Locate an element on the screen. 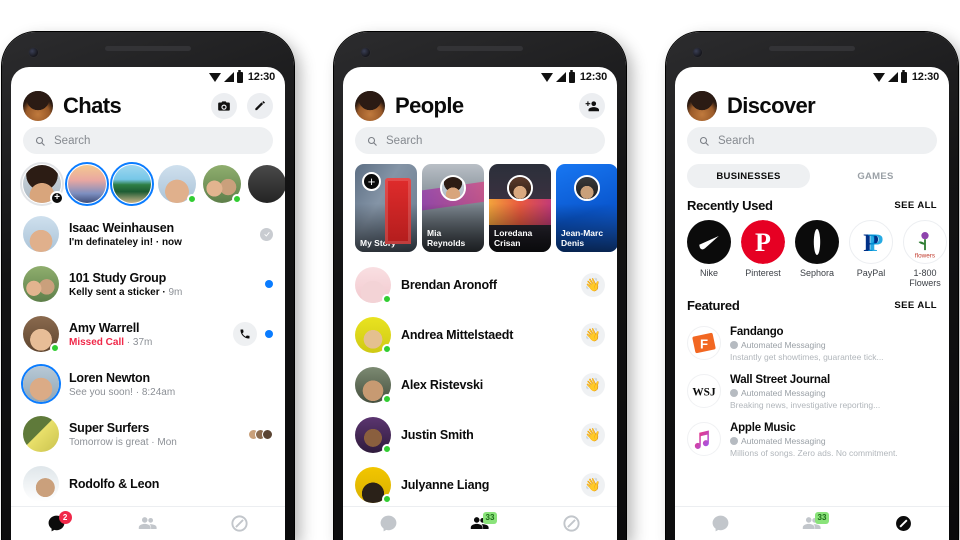 The height and width of the screenshot is (540, 960). story-card-loredana: Loredana Crisan is located at coordinates (520, 208).